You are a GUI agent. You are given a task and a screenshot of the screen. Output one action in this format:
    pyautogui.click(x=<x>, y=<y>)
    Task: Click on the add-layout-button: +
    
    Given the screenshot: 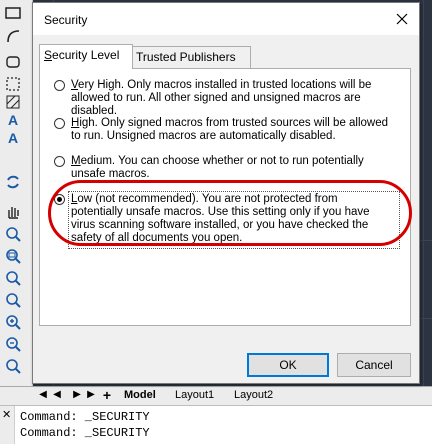 What is the action you would take?
    pyautogui.click(x=107, y=395)
    